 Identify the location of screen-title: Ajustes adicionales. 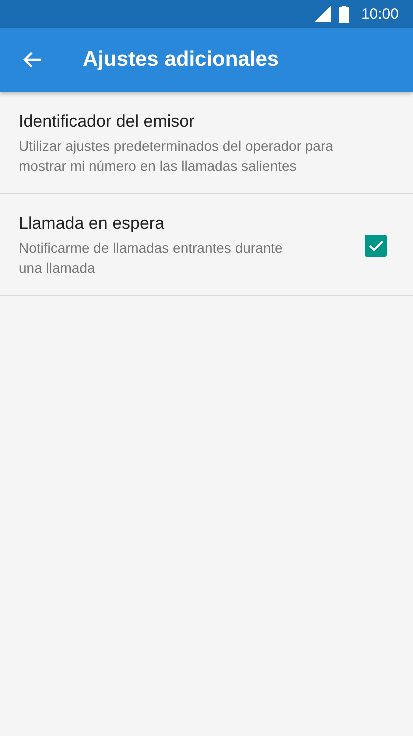
(181, 60).